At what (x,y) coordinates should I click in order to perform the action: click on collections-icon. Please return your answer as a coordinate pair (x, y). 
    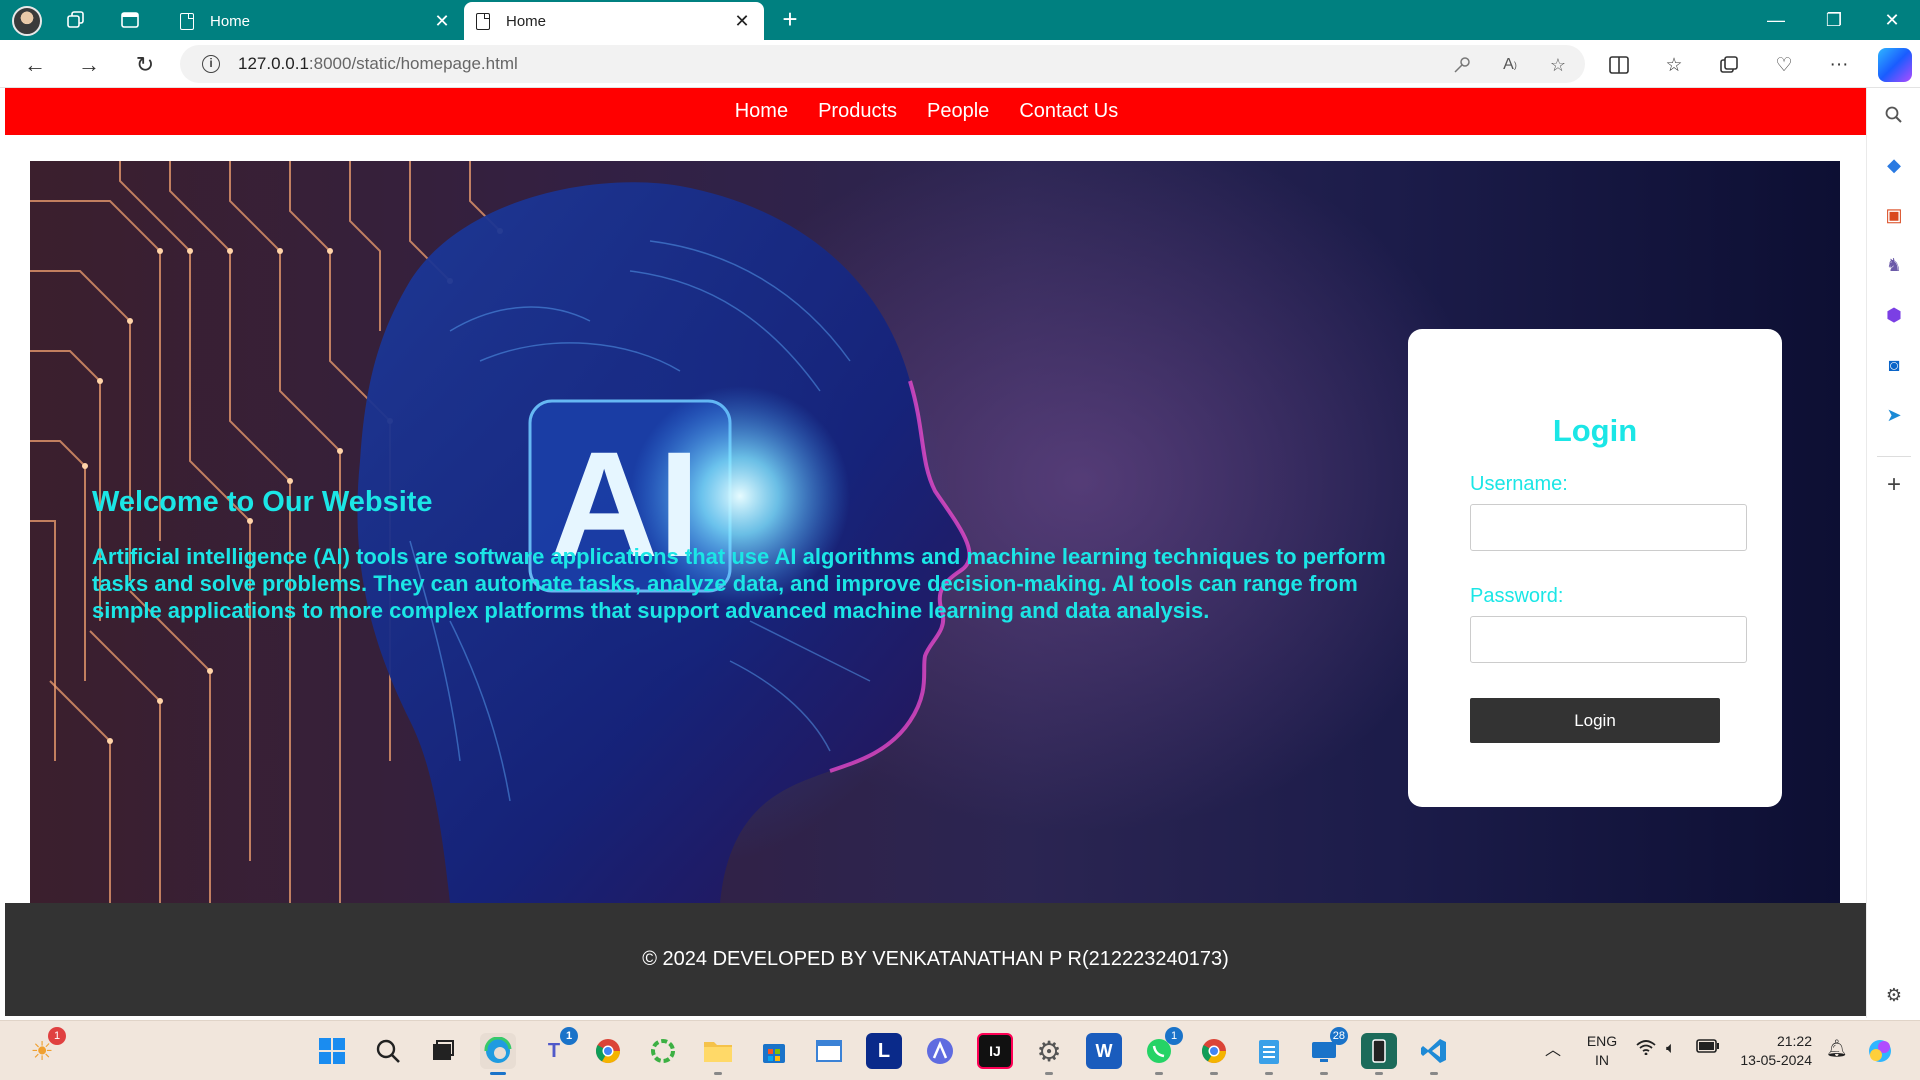
    Looking at the image, I should click on (1729, 65).